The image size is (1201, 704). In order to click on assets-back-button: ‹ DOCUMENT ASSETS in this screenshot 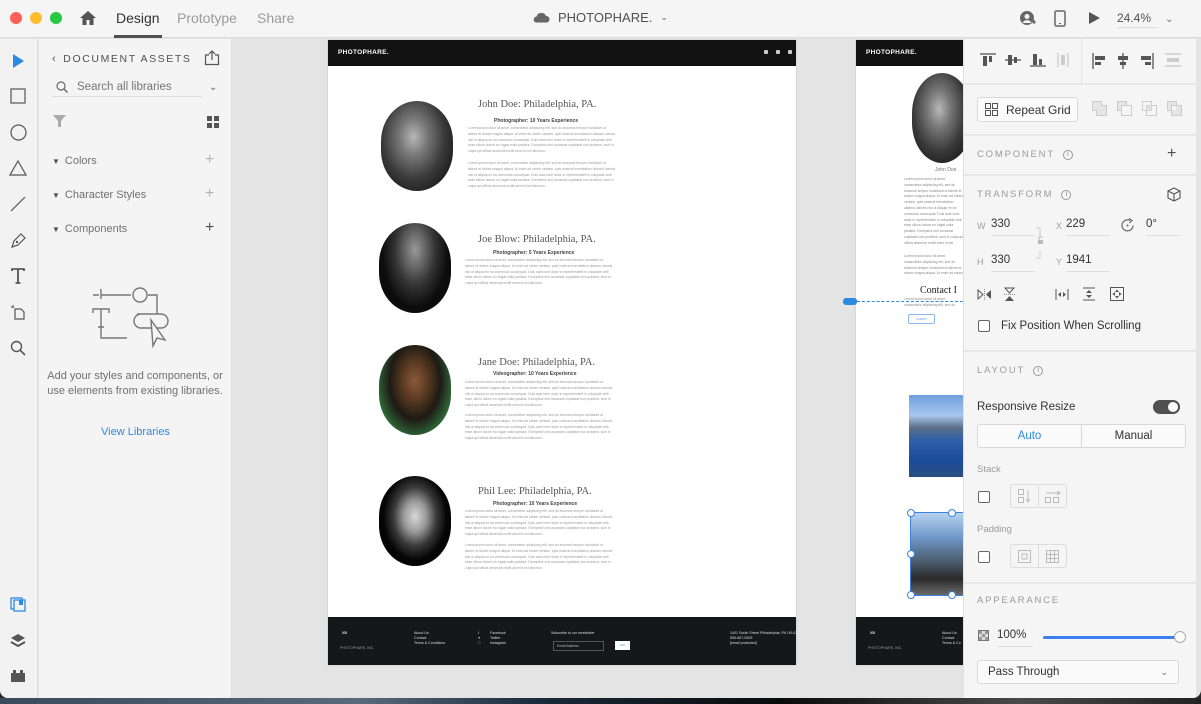, I will do `click(122, 59)`.